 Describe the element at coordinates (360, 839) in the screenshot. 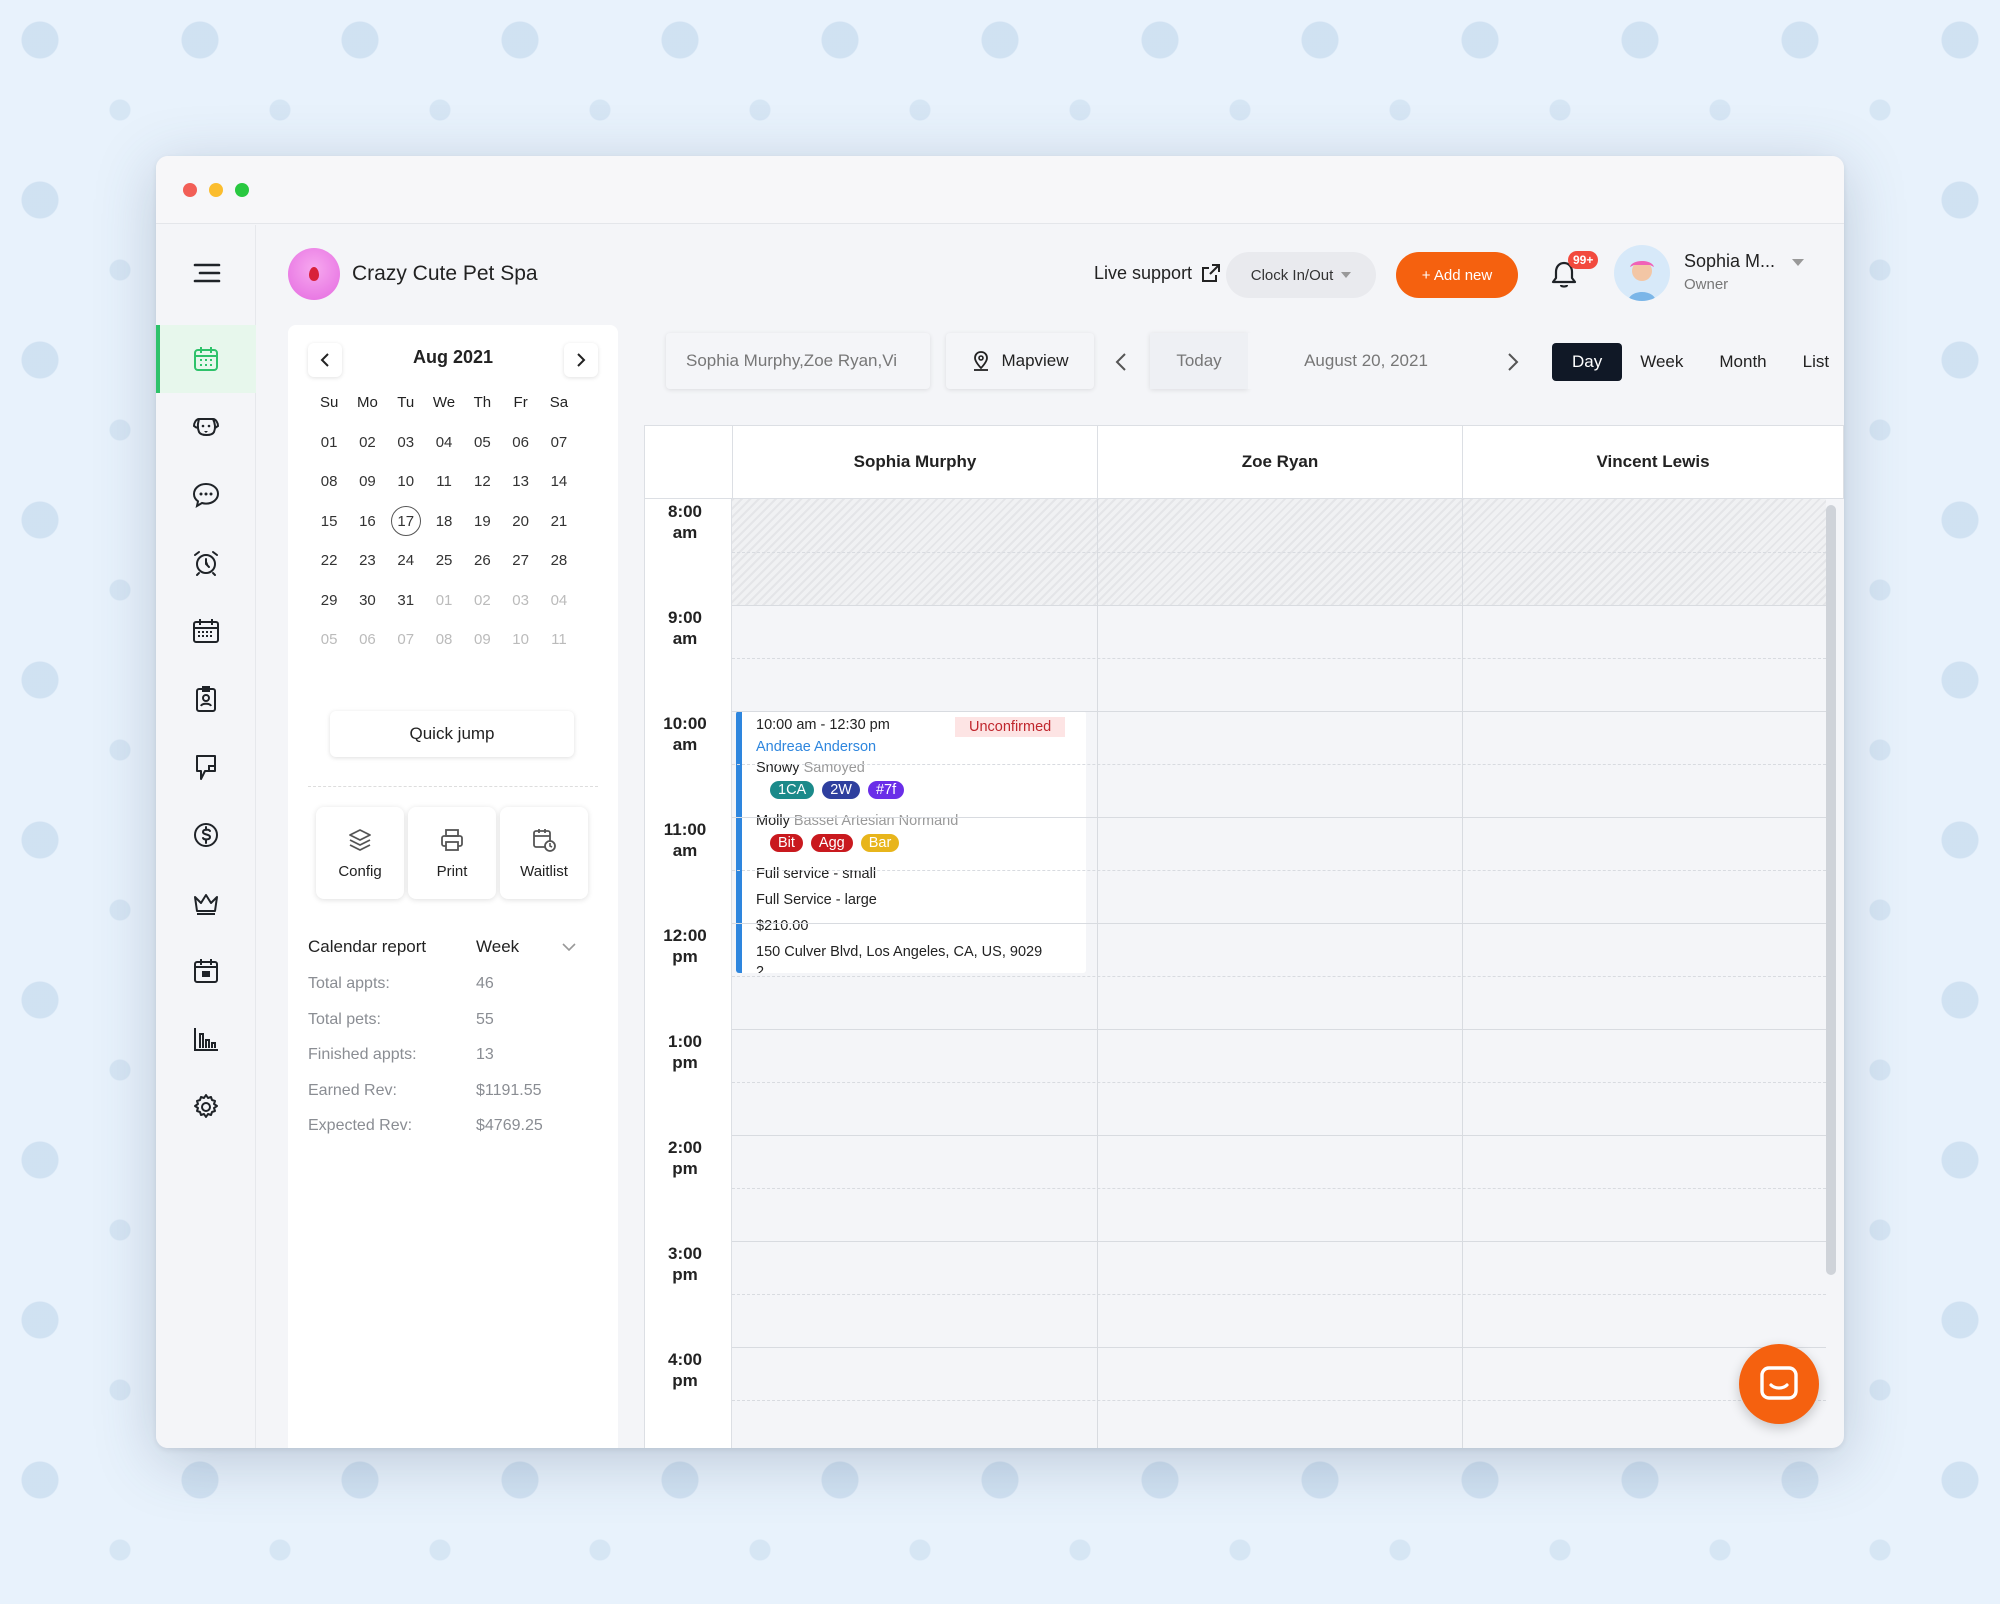

I see `layers-icon` at that location.